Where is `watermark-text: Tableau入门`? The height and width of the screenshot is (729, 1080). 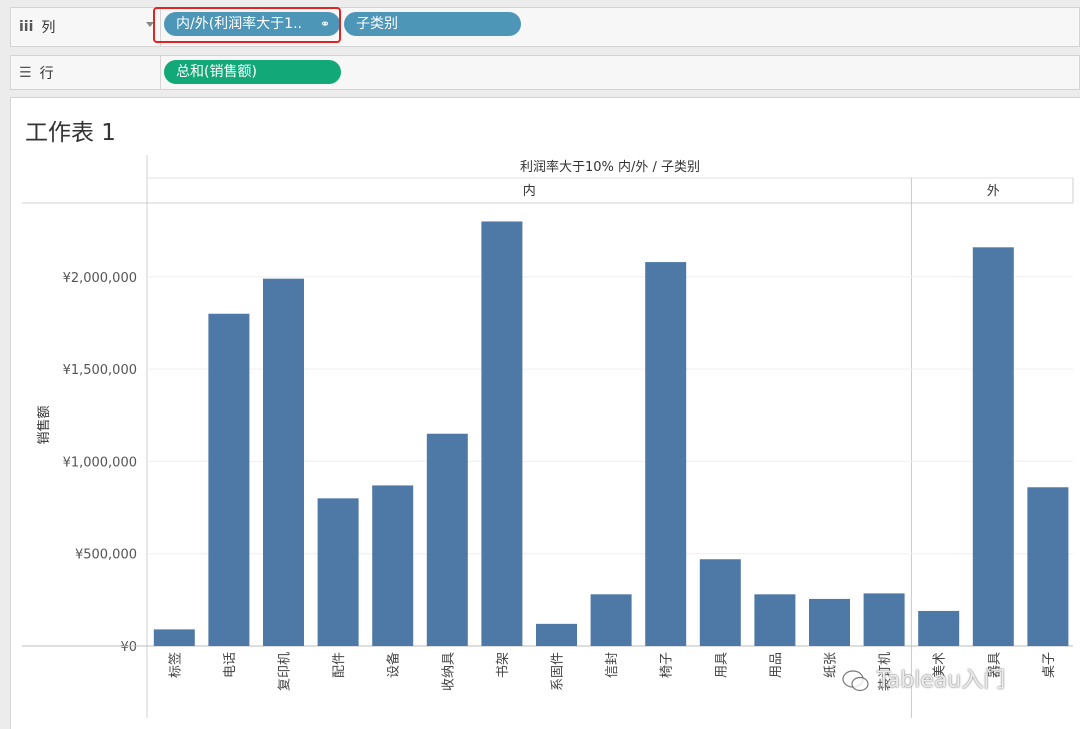
watermark-text: Tableau入门 is located at coordinates (941, 680).